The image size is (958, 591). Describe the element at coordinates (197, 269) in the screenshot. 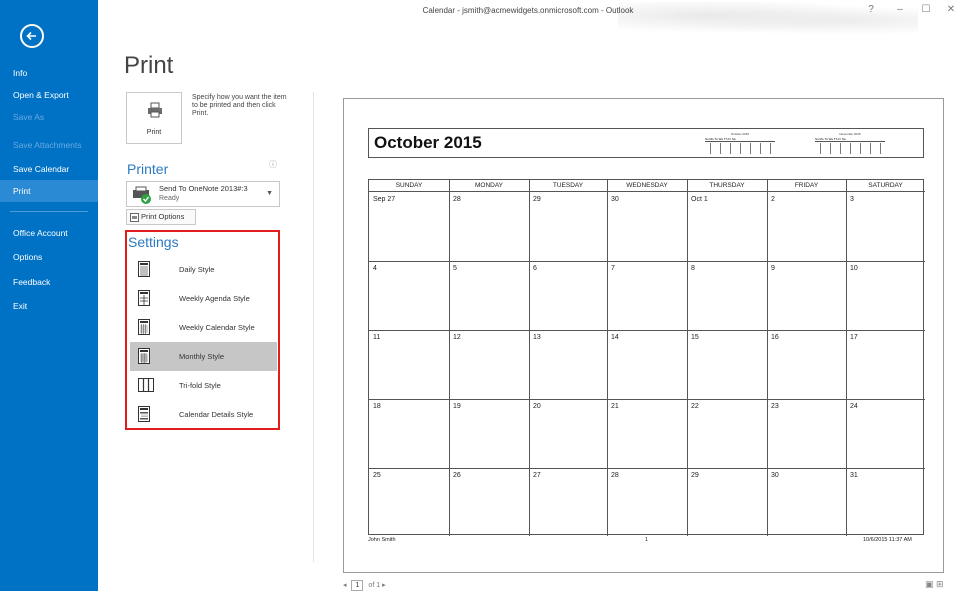

I see `style-label: Daily Style` at that location.